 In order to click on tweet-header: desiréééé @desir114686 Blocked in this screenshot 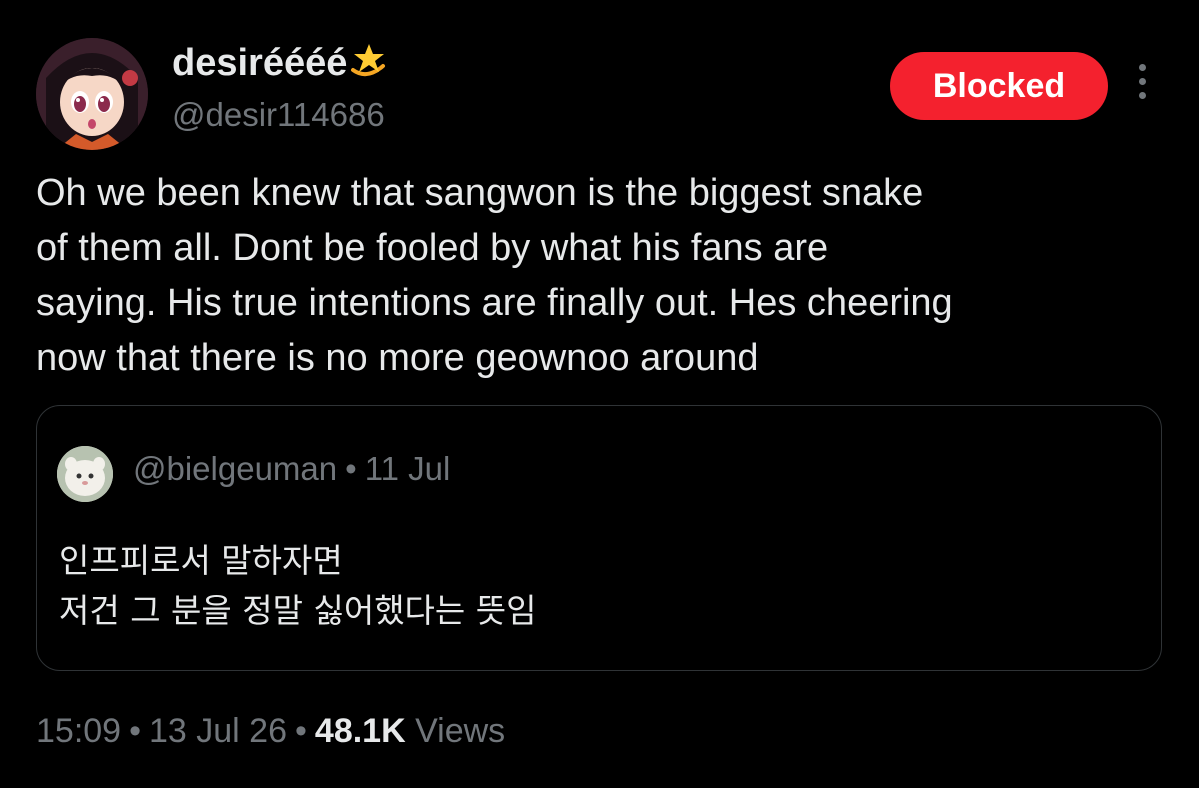, I will do `click(601, 90)`.